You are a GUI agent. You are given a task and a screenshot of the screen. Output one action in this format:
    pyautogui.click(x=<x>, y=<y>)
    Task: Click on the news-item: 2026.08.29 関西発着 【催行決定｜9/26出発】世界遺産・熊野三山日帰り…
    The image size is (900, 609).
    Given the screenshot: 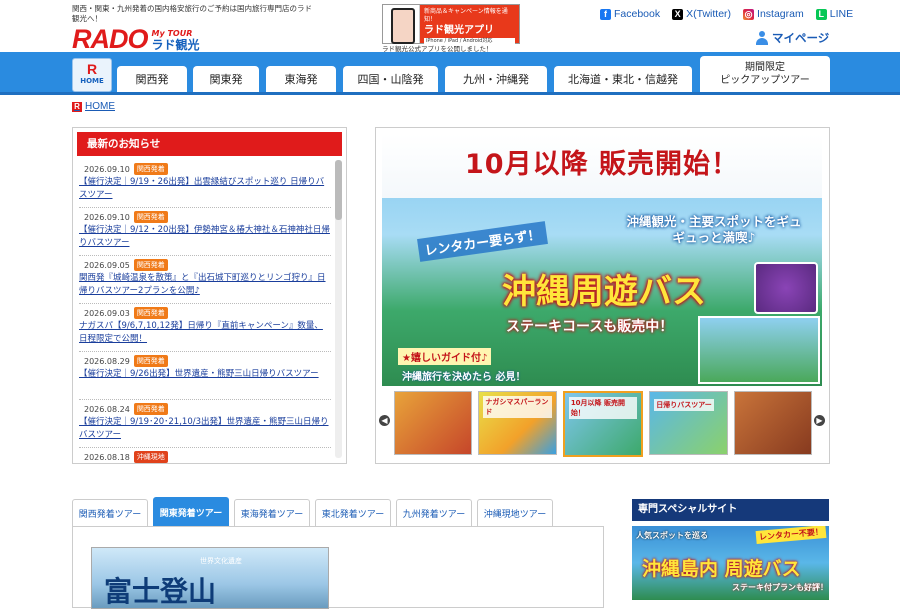 What is the action you would take?
    pyautogui.click(x=205, y=376)
    